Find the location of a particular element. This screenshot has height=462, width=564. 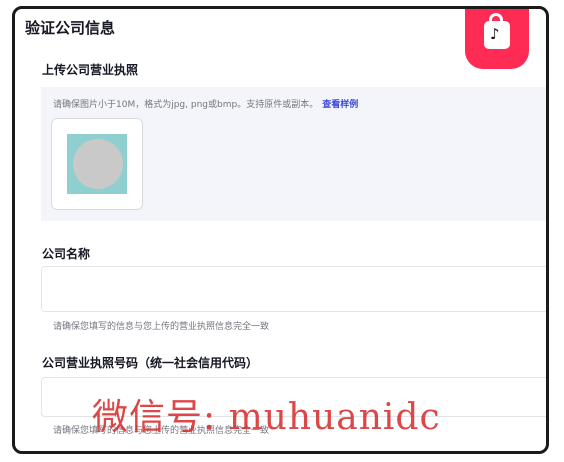

tiktok-shop-logo: ♪ is located at coordinates (497, 39).